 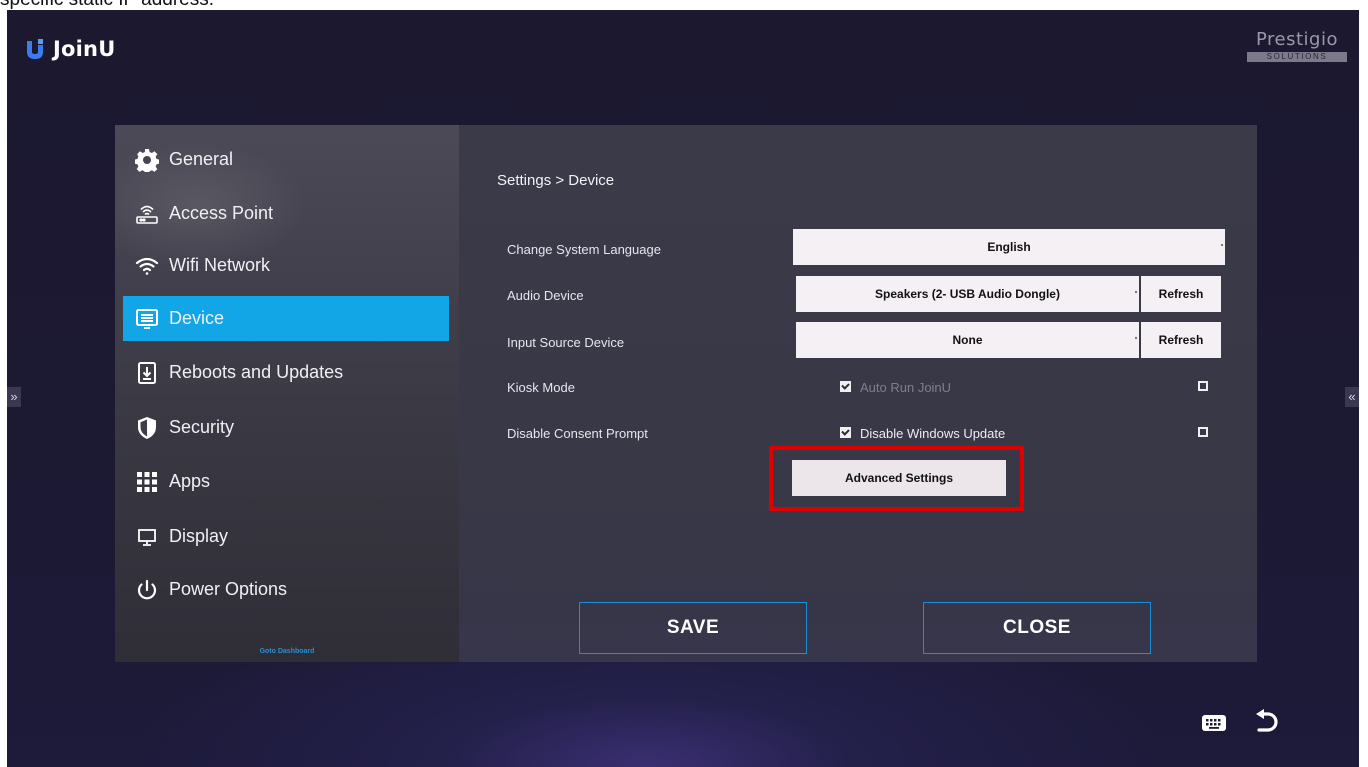 What do you see at coordinates (147, 266) in the screenshot?
I see `wifi-icon` at bounding box center [147, 266].